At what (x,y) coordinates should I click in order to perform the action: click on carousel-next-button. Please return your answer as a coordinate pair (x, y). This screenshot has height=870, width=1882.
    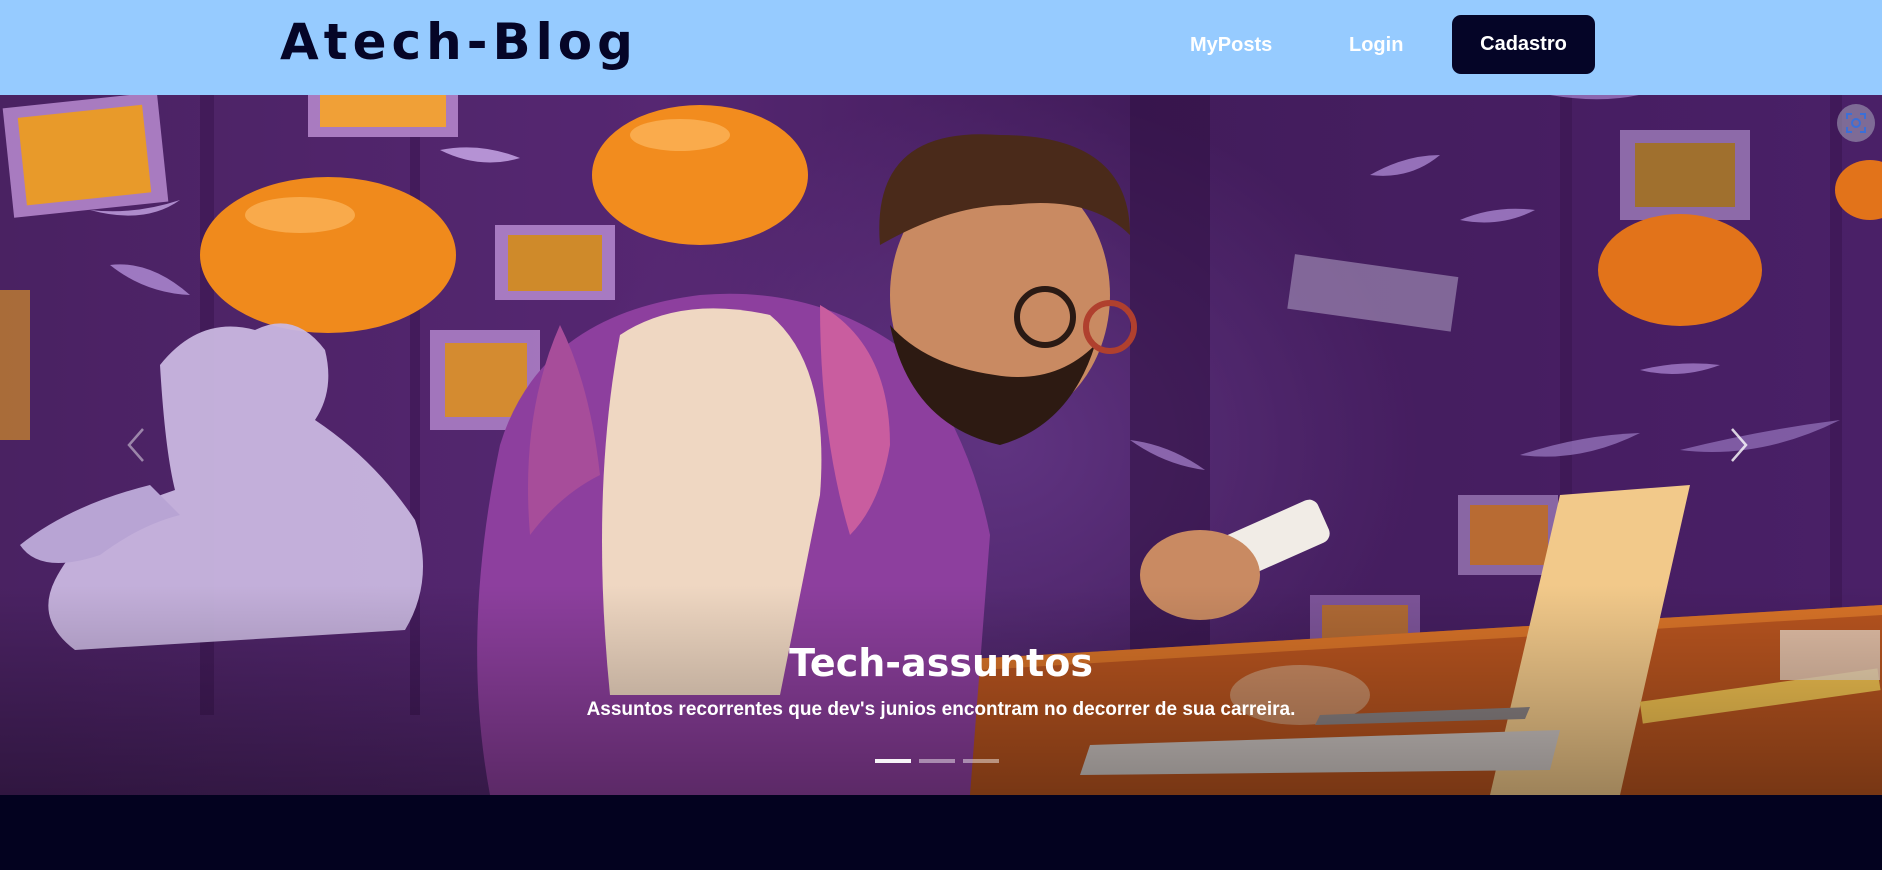
    Looking at the image, I should click on (1740, 445).